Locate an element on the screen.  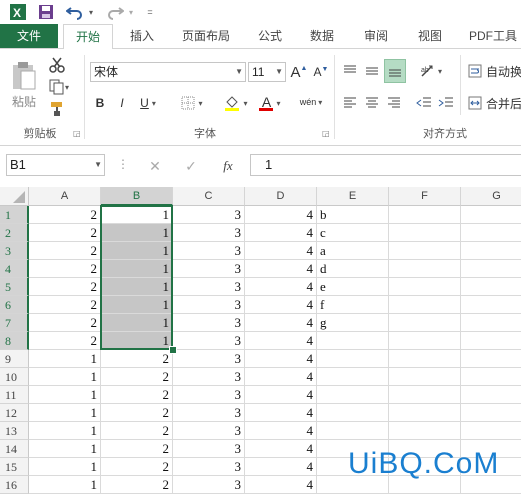
cell-c12: 3 is located at coordinates (209, 413).